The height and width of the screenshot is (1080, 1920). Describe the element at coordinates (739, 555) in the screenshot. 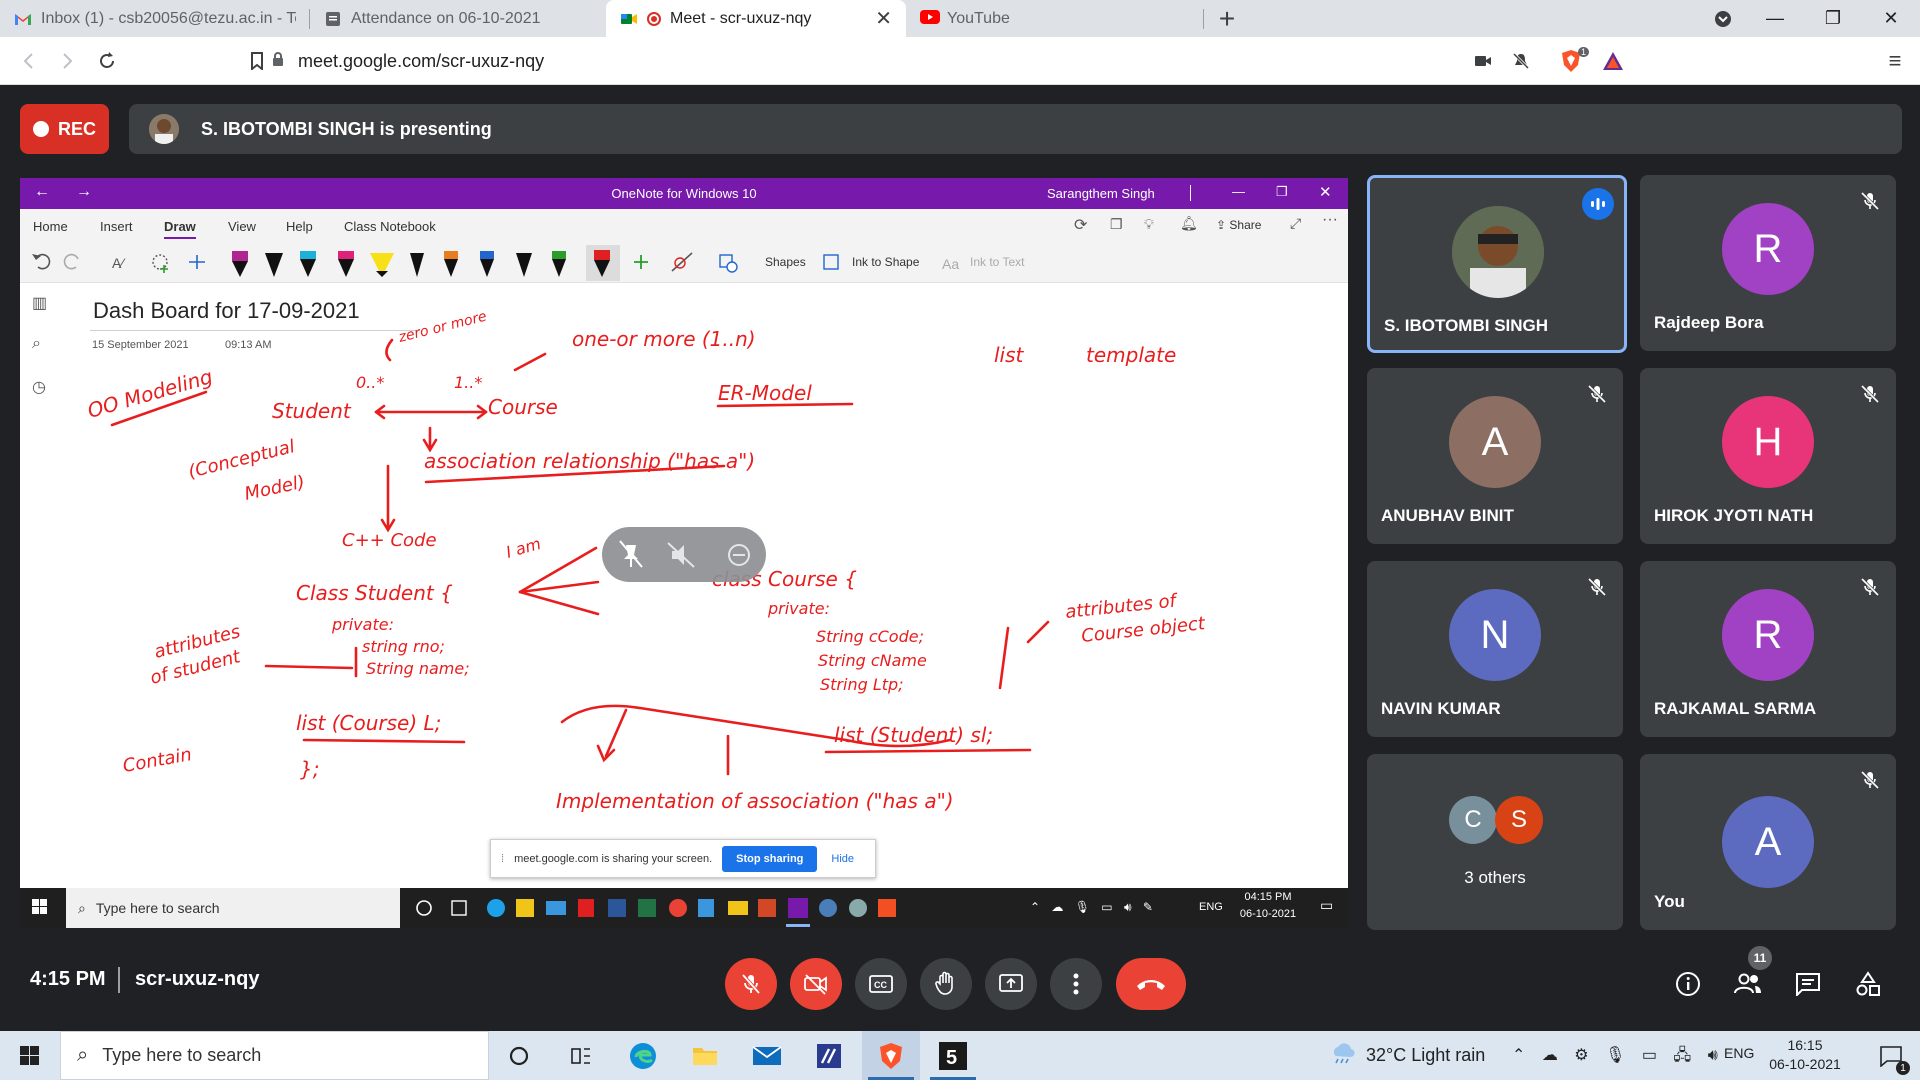

I see `remove-icon` at that location.